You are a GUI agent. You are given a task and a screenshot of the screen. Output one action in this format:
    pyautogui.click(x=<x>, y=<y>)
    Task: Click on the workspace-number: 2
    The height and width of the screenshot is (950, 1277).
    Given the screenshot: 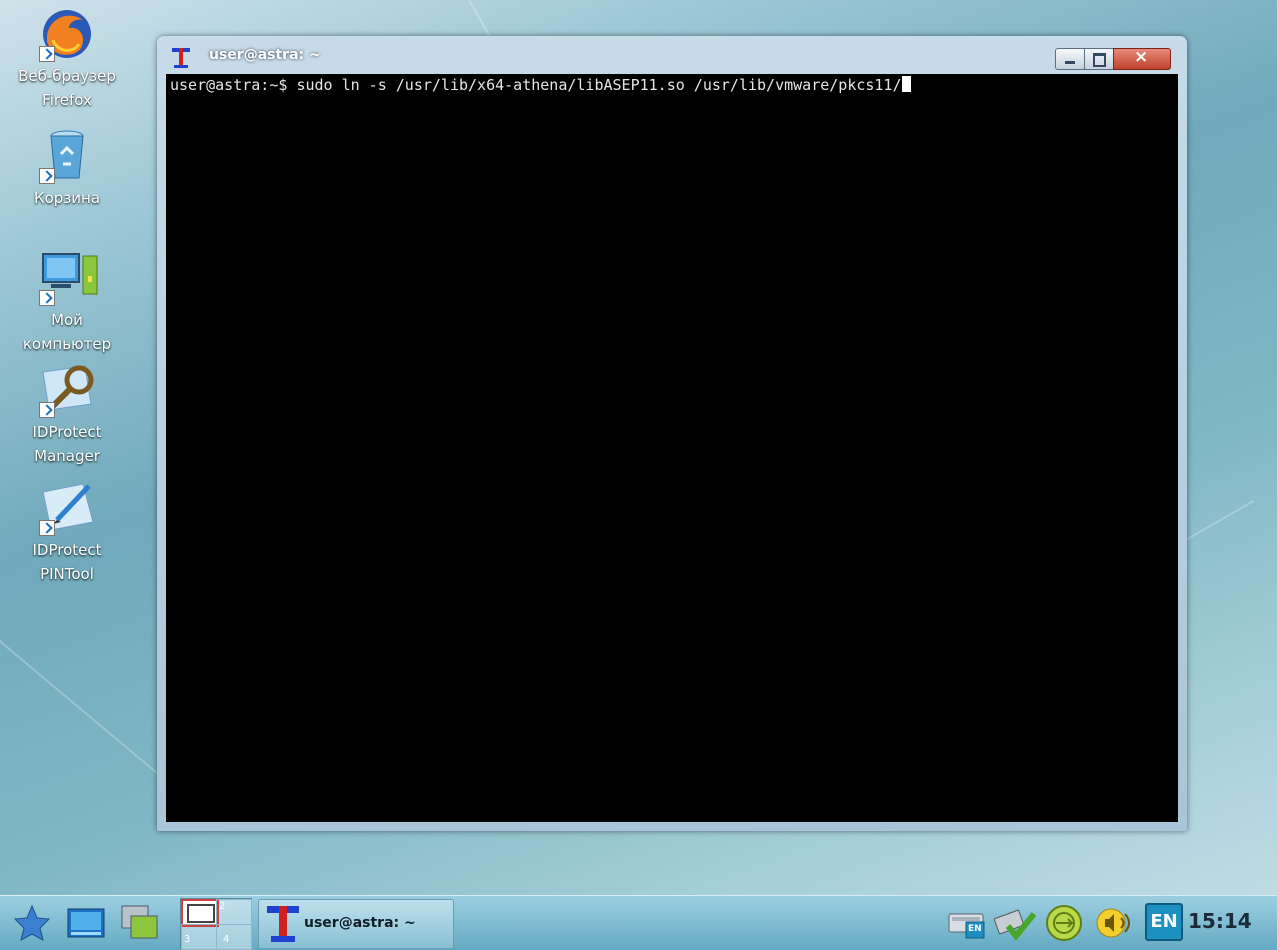 What is the action you would take?
    pyautogui.click(x=222, y=906)
    